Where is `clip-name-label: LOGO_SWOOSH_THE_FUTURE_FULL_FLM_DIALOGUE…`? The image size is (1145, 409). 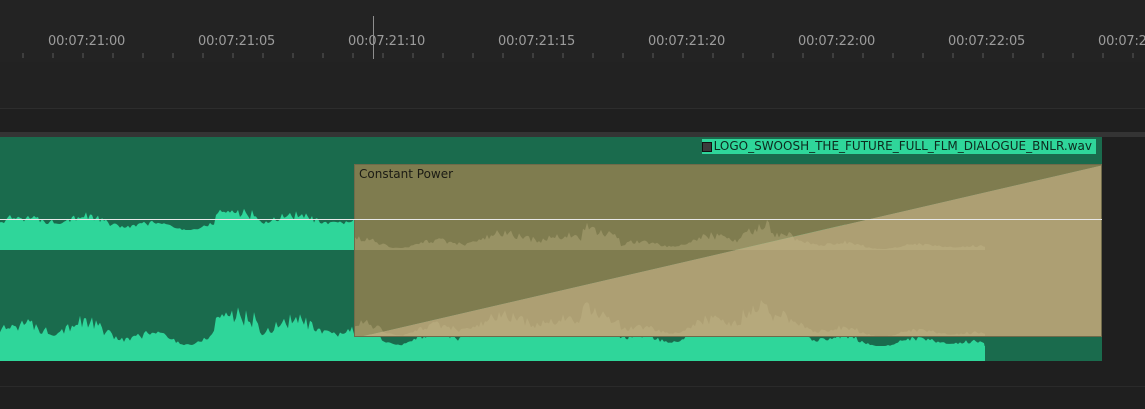
clip-name-label: LOGO_SWOOSH_THE_FUTURE_FULL_FLM_DIALOGUE… is located at coordinates (898, 146).